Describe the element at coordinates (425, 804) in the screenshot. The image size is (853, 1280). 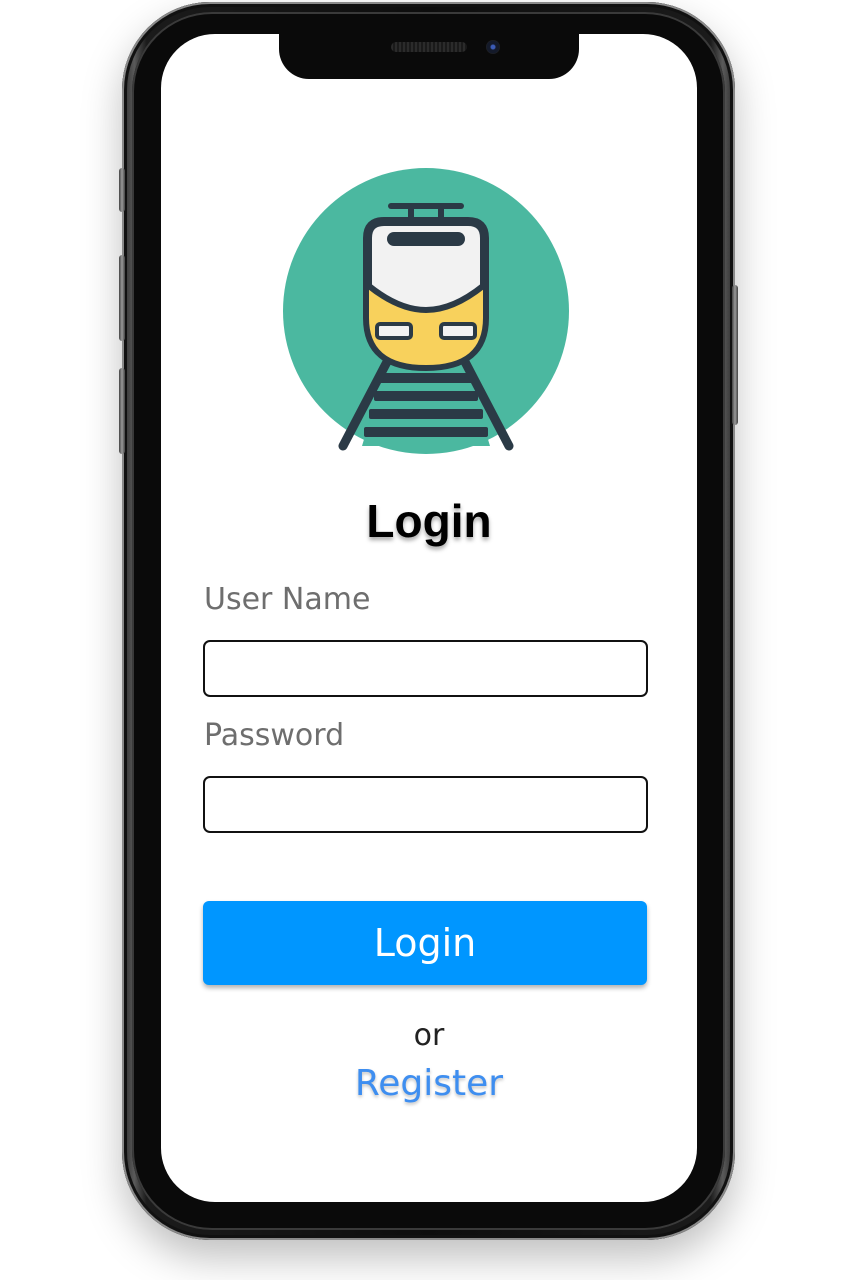
I see `password-field` at that location.